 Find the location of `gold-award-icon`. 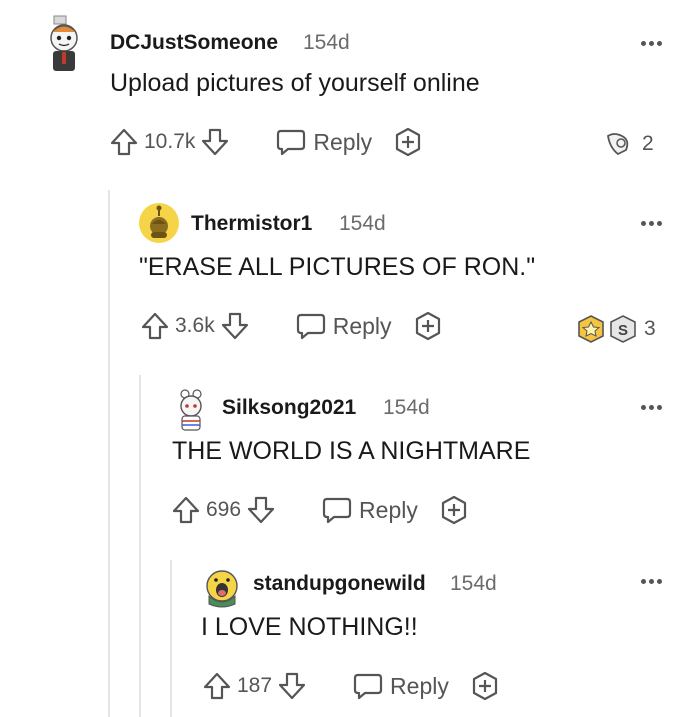

gold-award-icon is located at coordinates (591, 329).